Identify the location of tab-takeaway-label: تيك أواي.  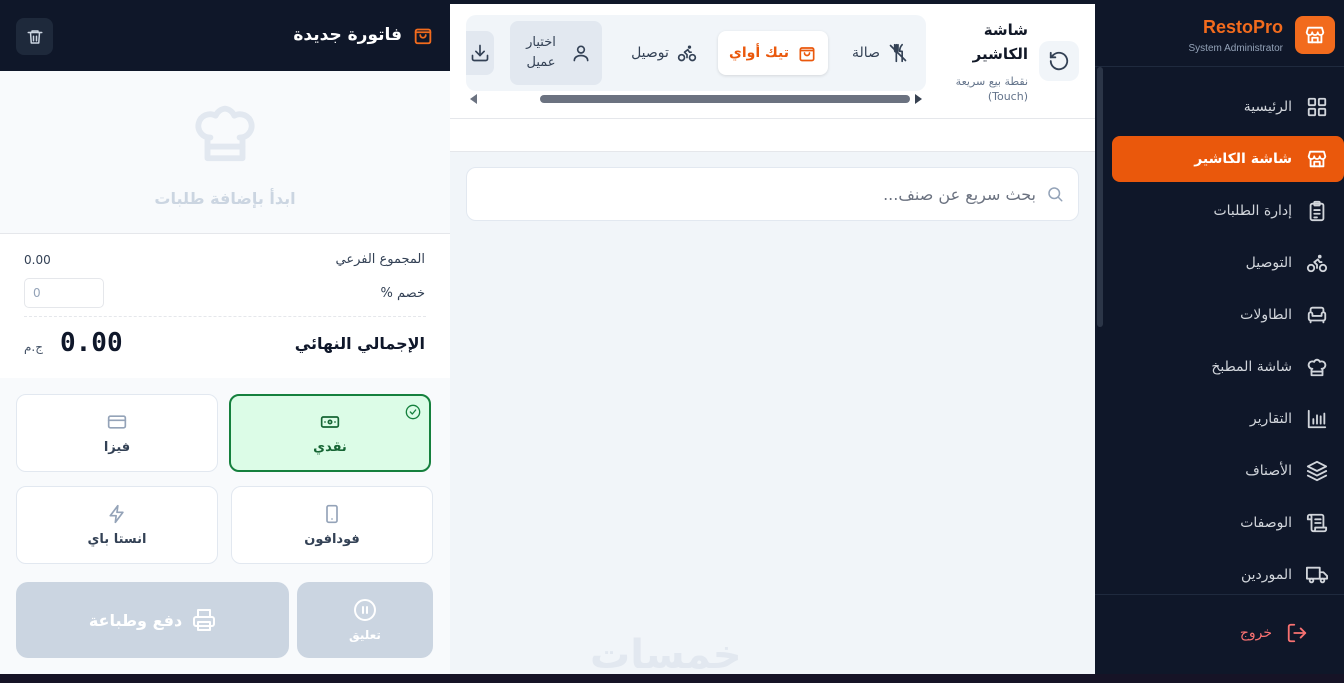
(758, 53).